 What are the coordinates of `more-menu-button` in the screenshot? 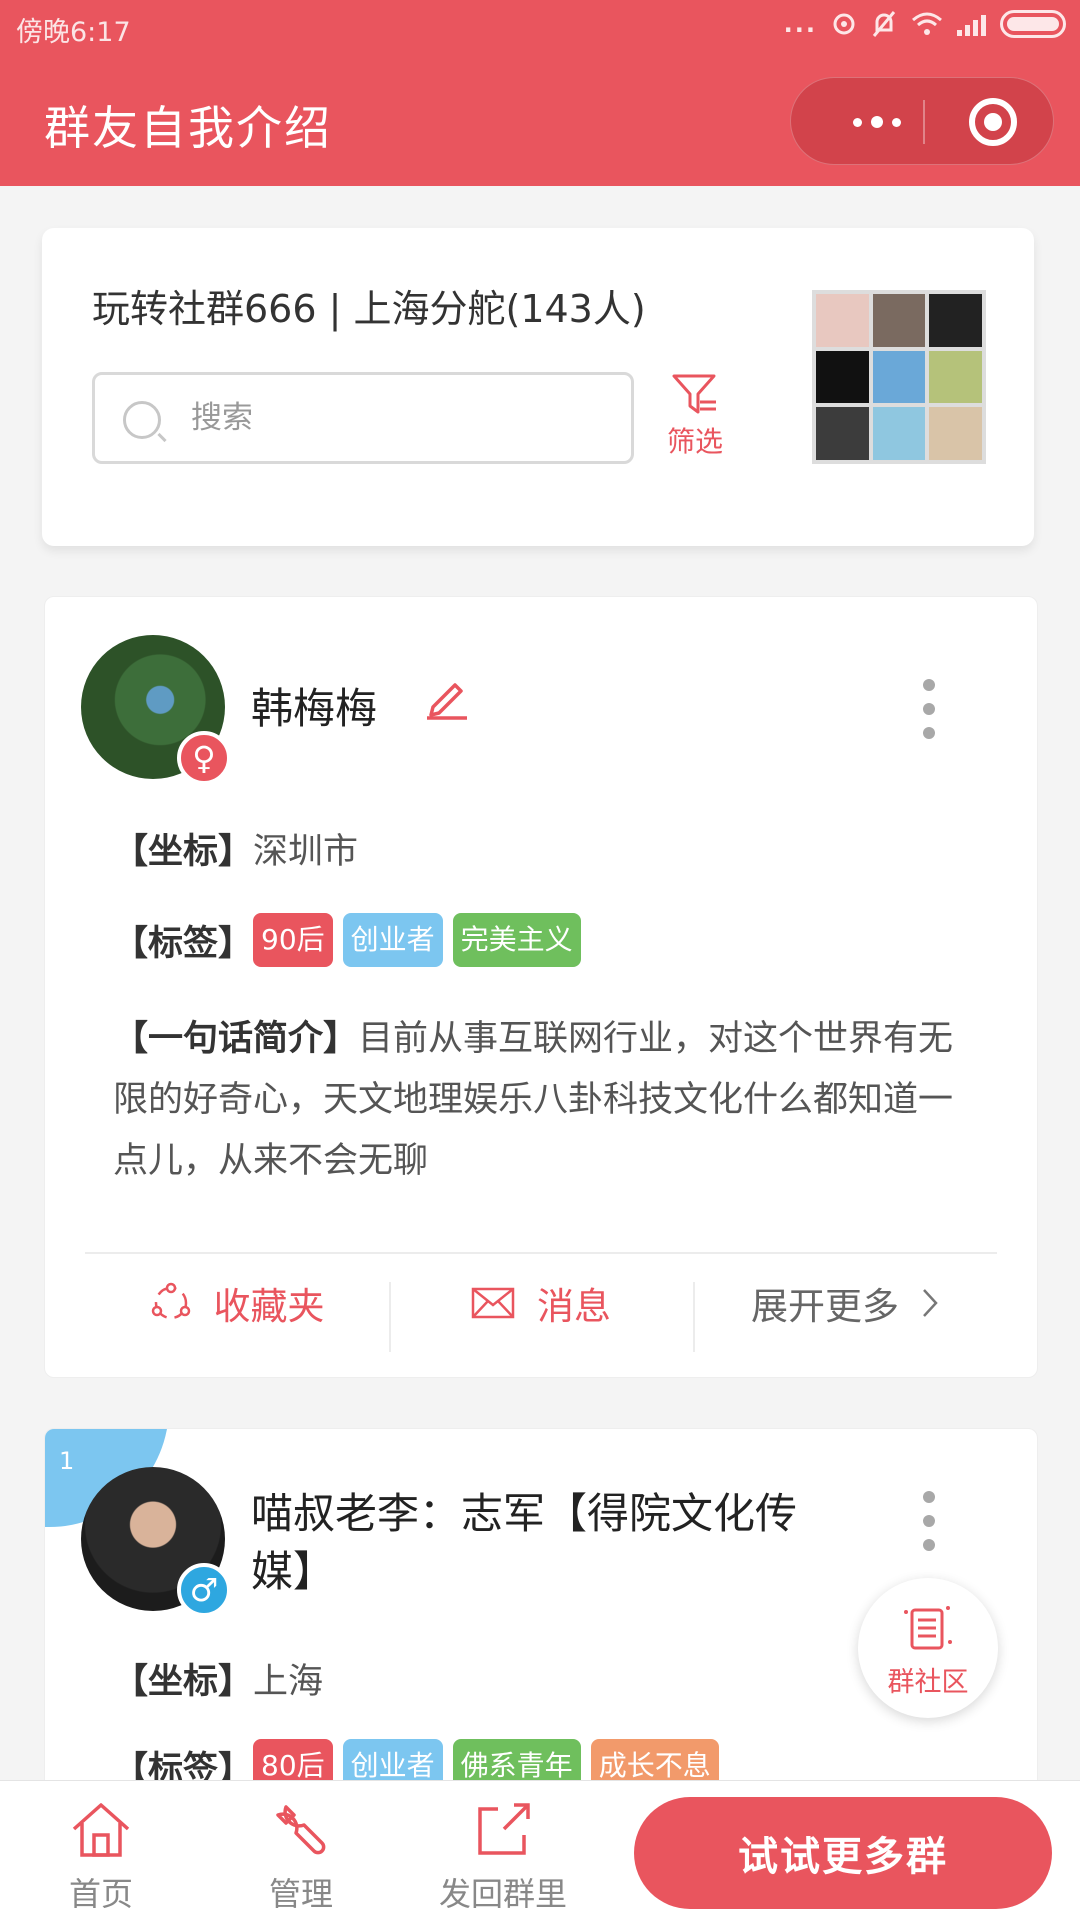 It's located at (877, 122).